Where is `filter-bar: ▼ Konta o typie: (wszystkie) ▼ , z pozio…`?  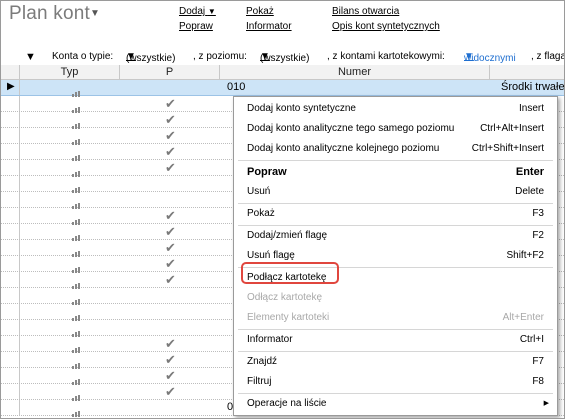
filter-bar: ▼ Konta o typie: (wszystkie) ▼ , z pozio… is located at coordinates (283, 57).